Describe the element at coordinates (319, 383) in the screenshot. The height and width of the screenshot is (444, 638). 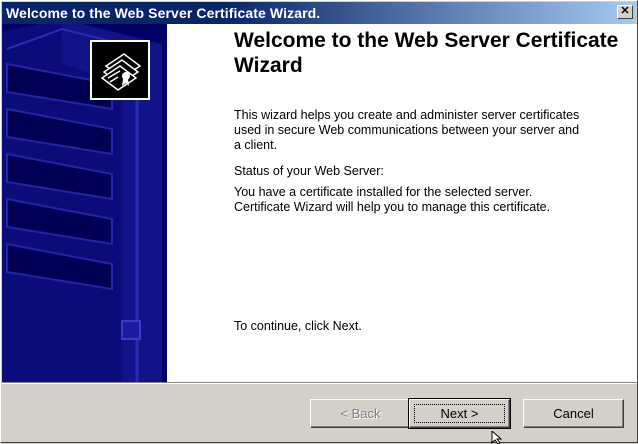
I see `button-separator` at that location.